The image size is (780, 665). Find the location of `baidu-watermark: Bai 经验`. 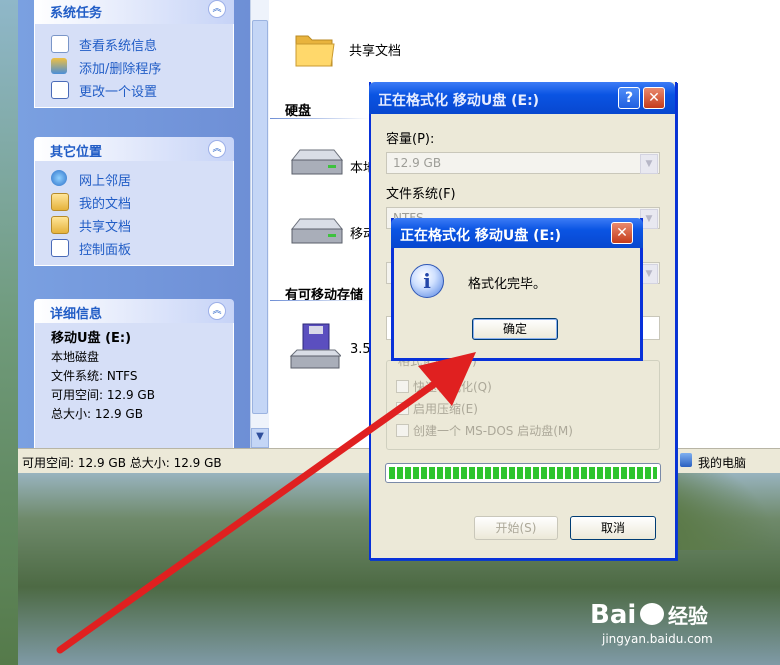

baidu-watermark: Bai 经验 is located at coordinates (649, 615).